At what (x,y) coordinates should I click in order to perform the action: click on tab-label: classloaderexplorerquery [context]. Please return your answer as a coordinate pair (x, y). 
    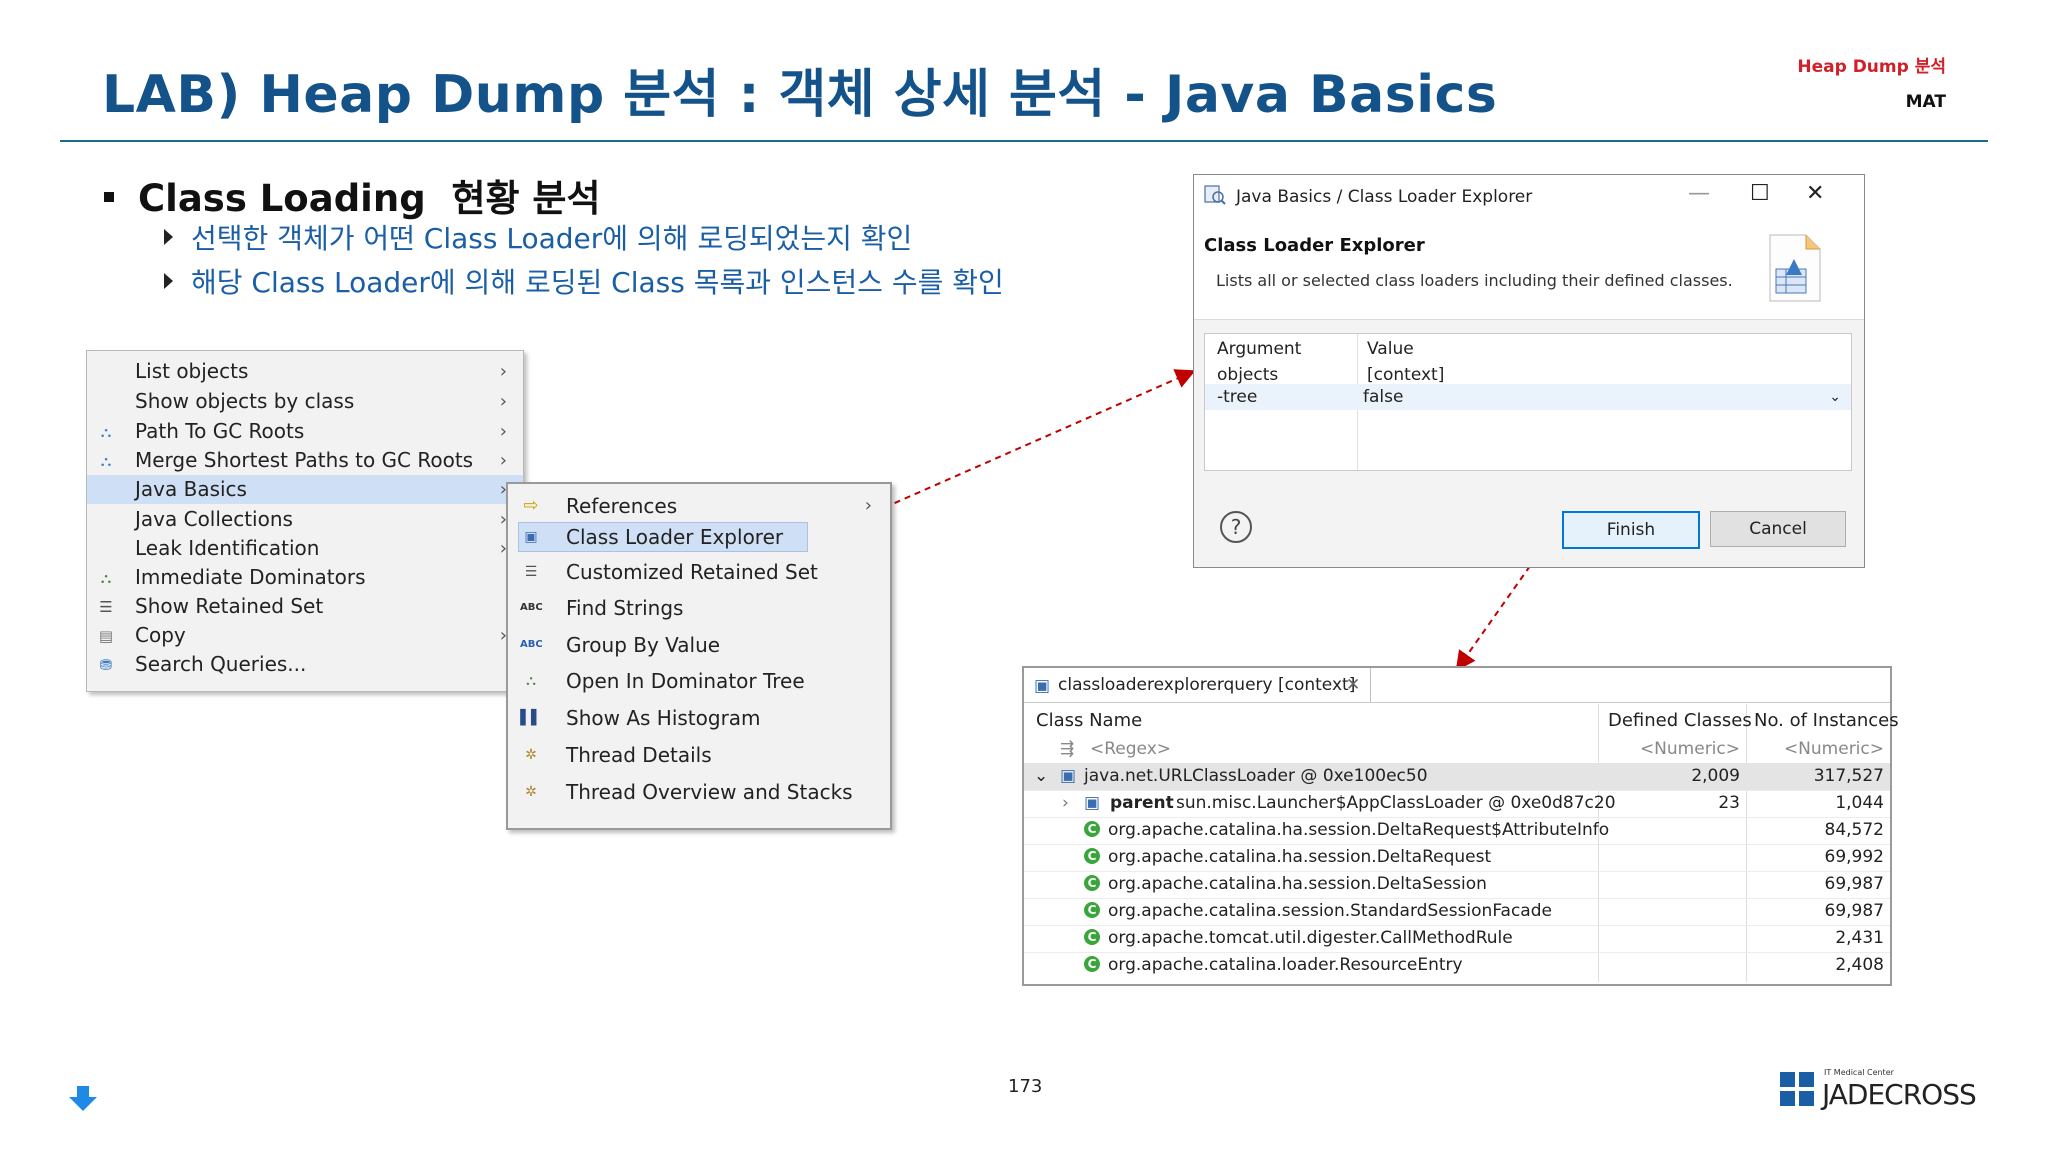
    Looking at the image, I should click on (1207, 685).